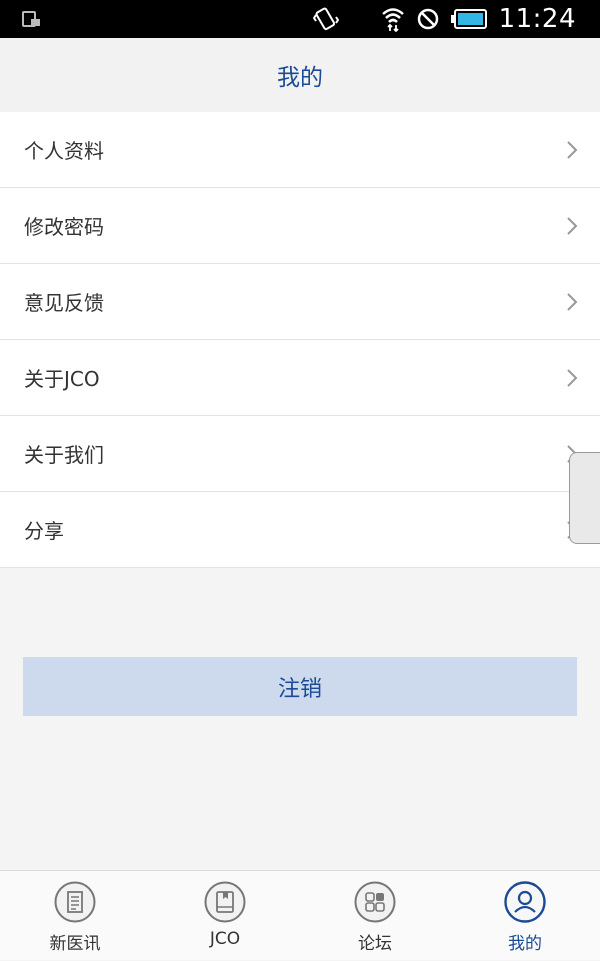 This screenshot has width=600, height=961. I want to click on news-icon, so click(75, 902).